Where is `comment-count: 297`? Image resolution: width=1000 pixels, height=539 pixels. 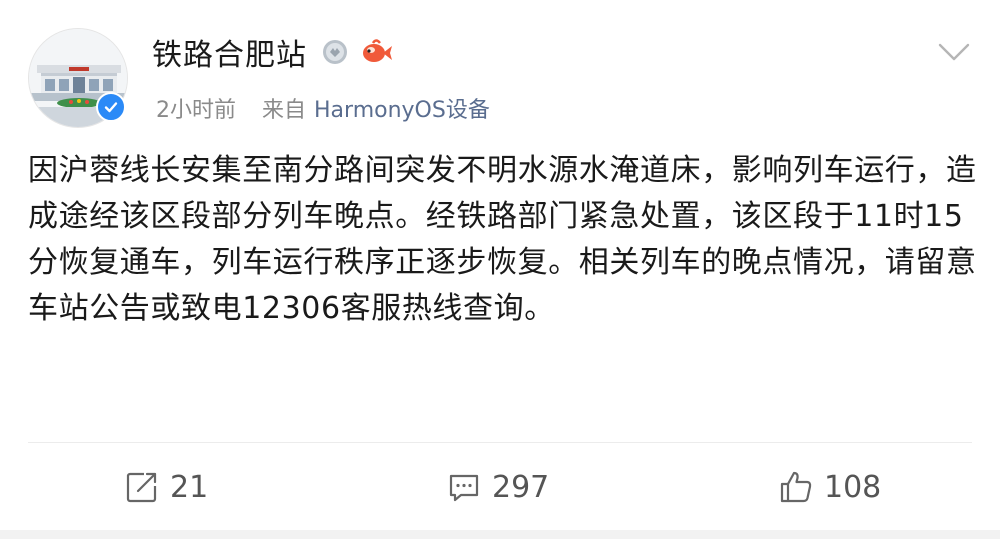 comment-count: 297 is located at coordinates (521, 487).